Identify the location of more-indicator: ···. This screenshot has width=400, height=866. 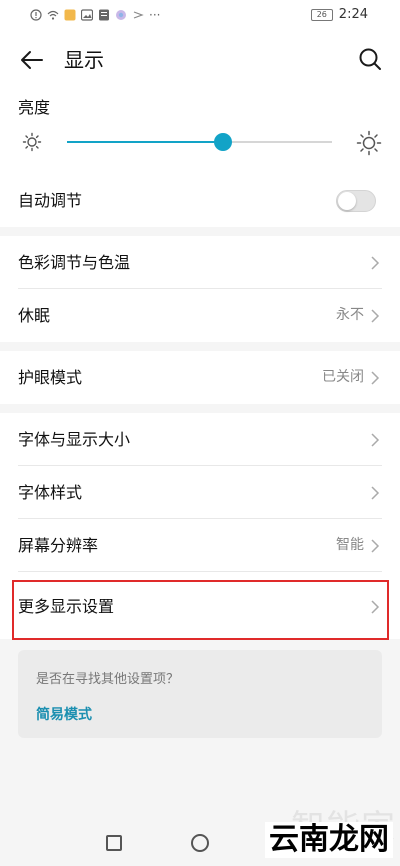
(155, 15).